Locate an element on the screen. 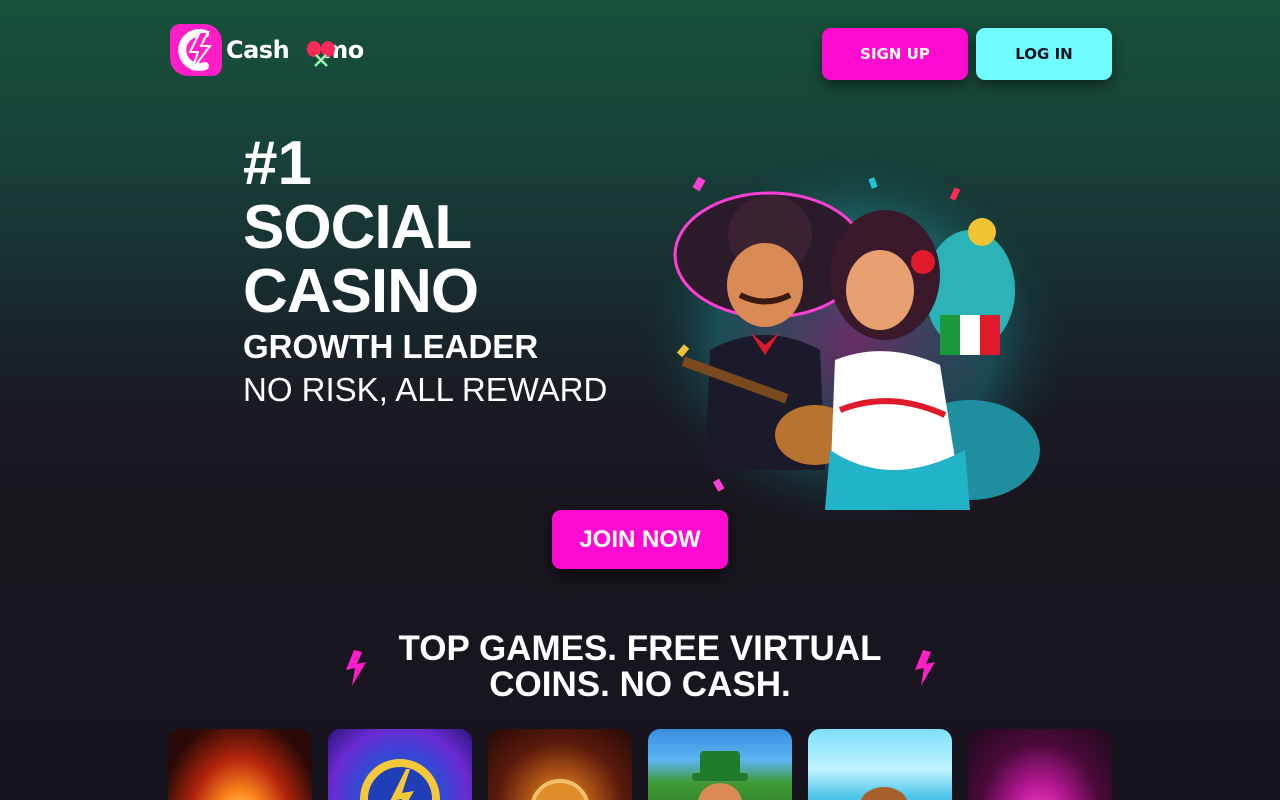  hero-tagline: NO RISK, ALL REWARD is located at coordinates (425, 389).